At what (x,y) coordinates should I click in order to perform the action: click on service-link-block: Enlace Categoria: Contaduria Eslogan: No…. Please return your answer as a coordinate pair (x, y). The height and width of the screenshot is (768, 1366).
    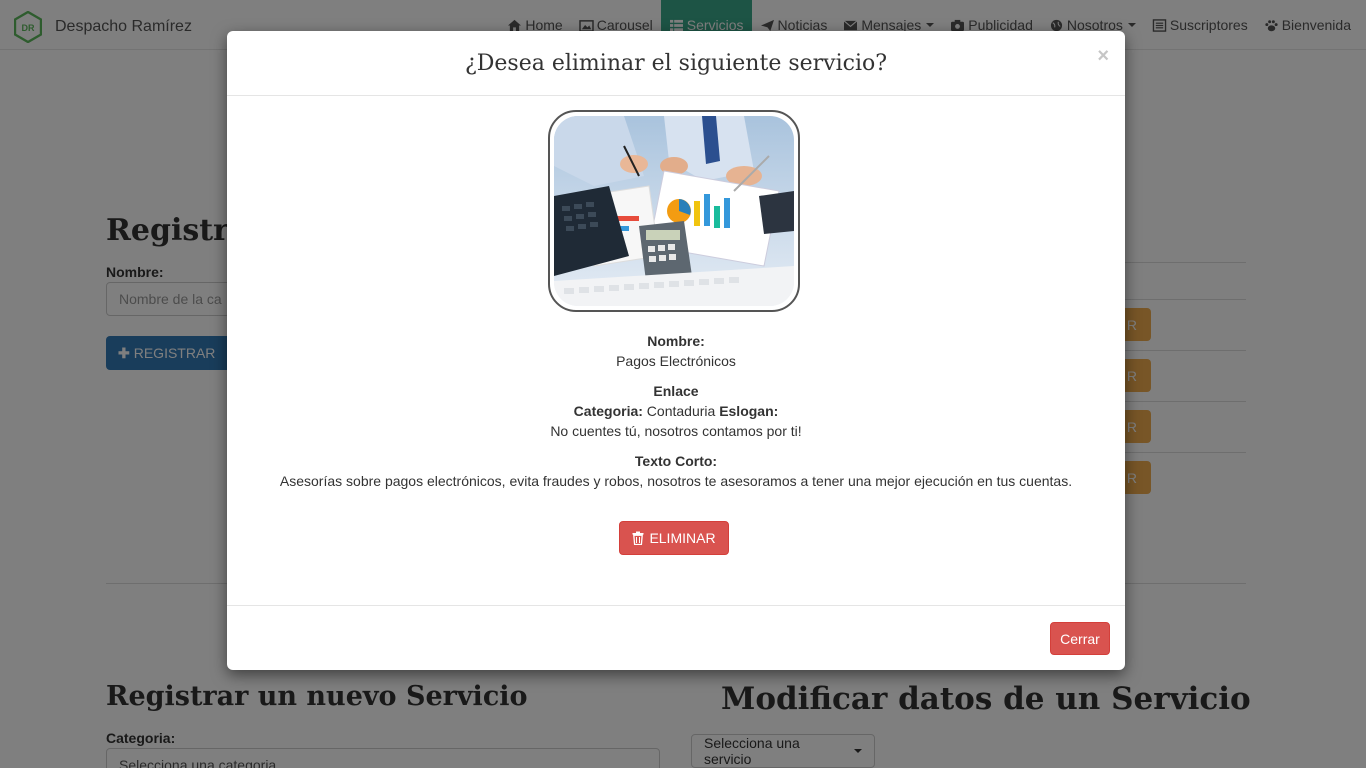
    Looking at the image, I should click on (676, 411).